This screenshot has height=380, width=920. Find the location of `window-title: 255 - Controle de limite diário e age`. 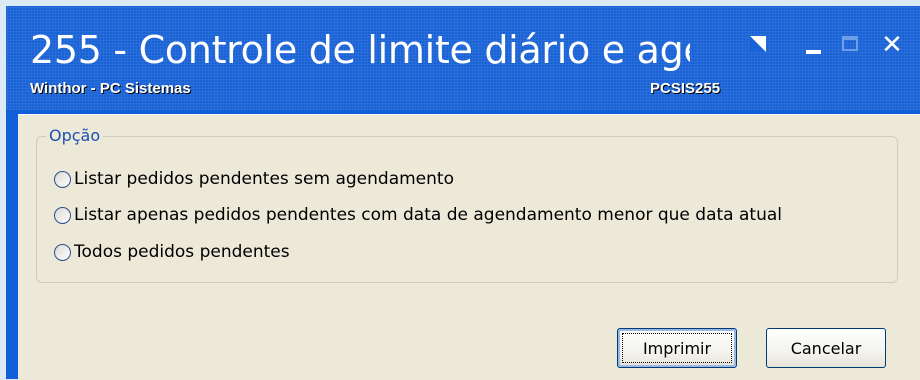

window-title: 255 - Controle de limite diário e age is located at coordinates (360, 50).